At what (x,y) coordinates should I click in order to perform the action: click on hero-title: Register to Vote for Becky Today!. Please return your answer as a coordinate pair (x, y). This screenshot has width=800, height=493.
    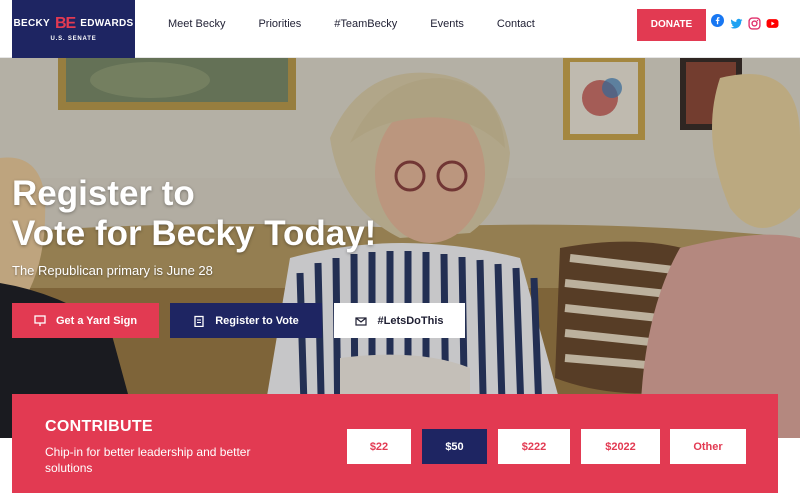
    Looking at the image, I should click on (227, 214).